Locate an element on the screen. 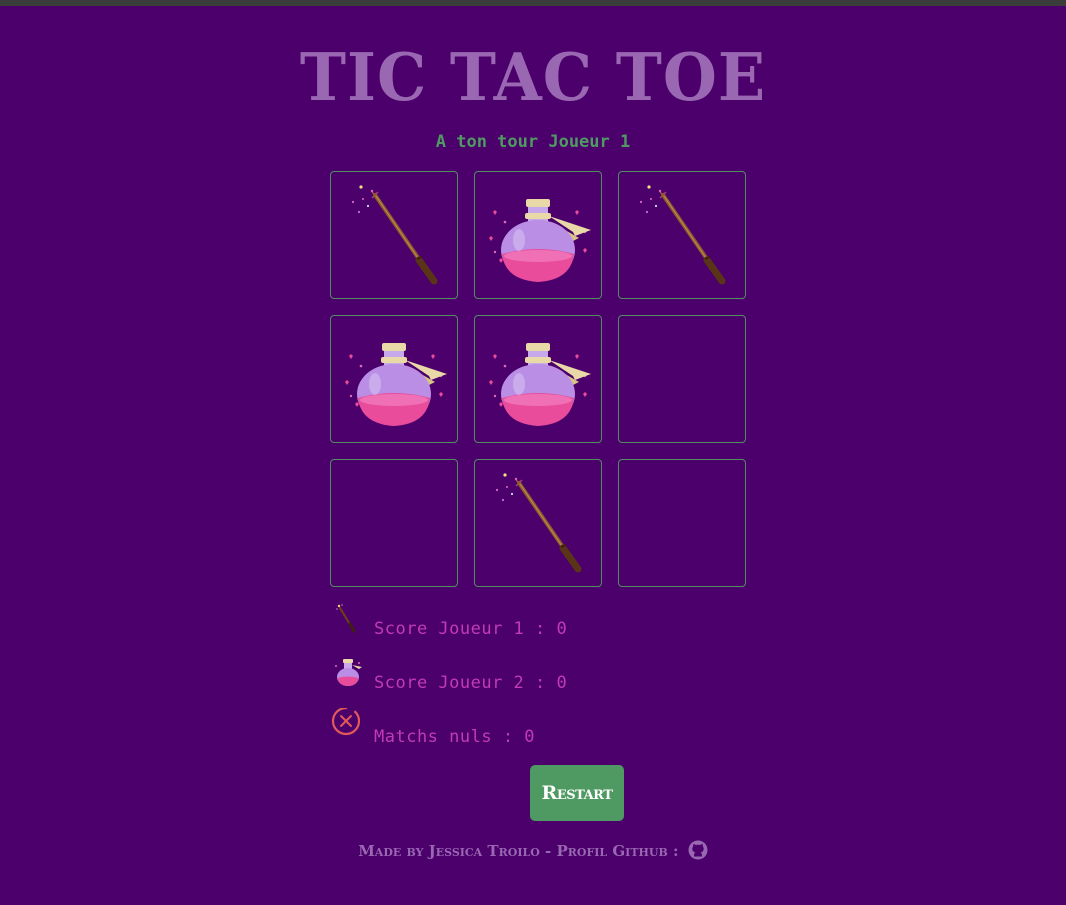 This screenshot has width=1066, height=905. score-row-draws: Matchs nuls : 0 is located at coordinates (530, 735).